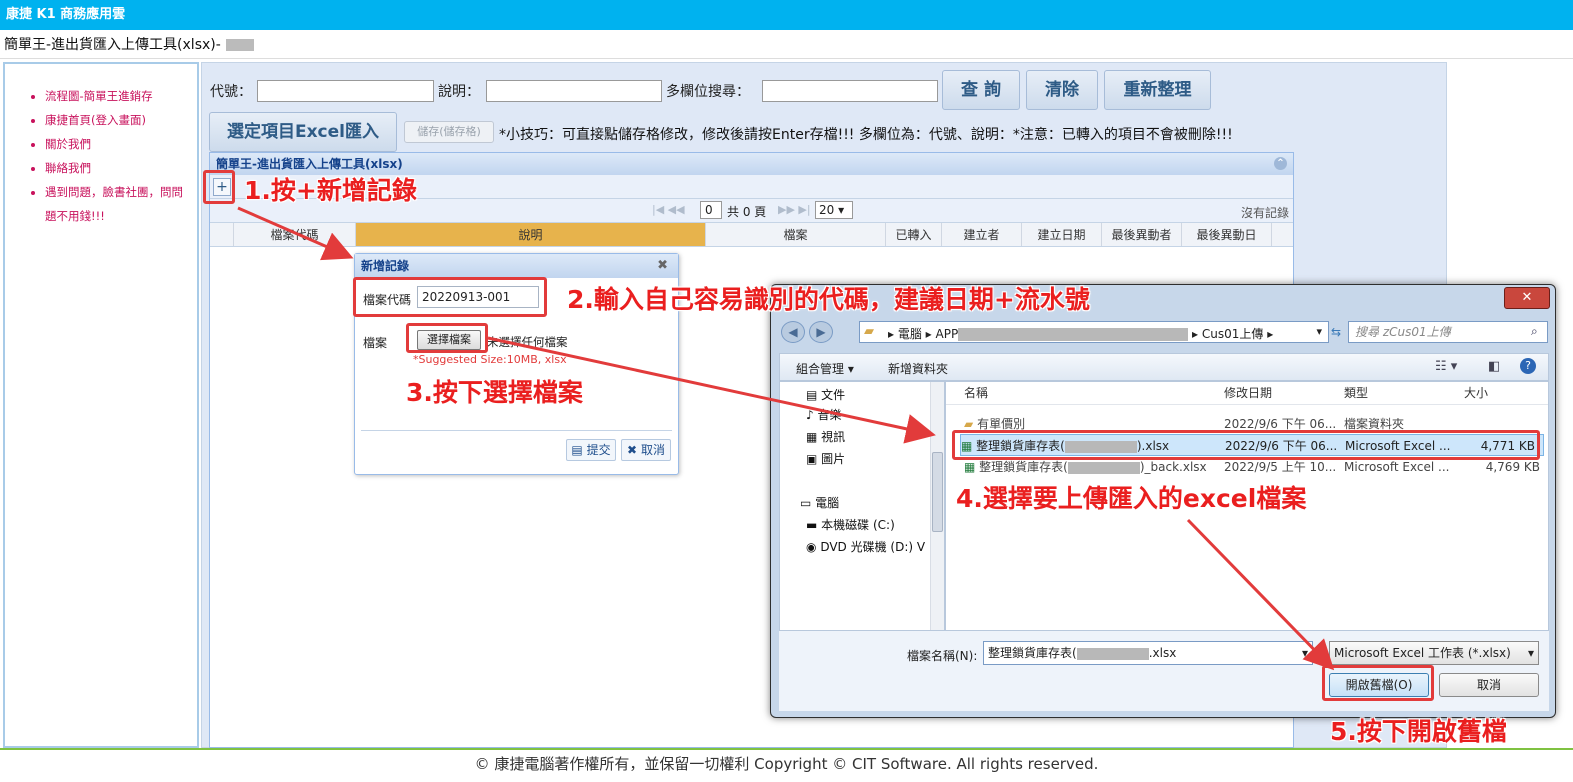  Describe the element at coordinates (711, 210) in the screenshot. I see `page-input: 0` at that location.